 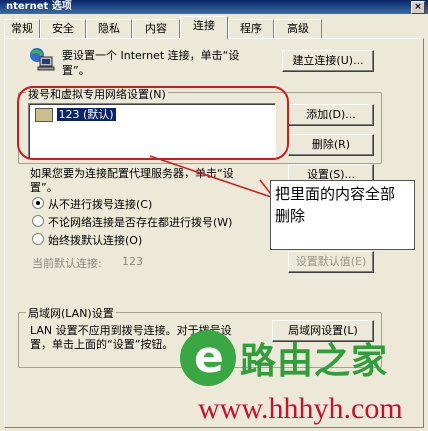 I want to click on tab-general: 常规, so click(x=22, y=28).